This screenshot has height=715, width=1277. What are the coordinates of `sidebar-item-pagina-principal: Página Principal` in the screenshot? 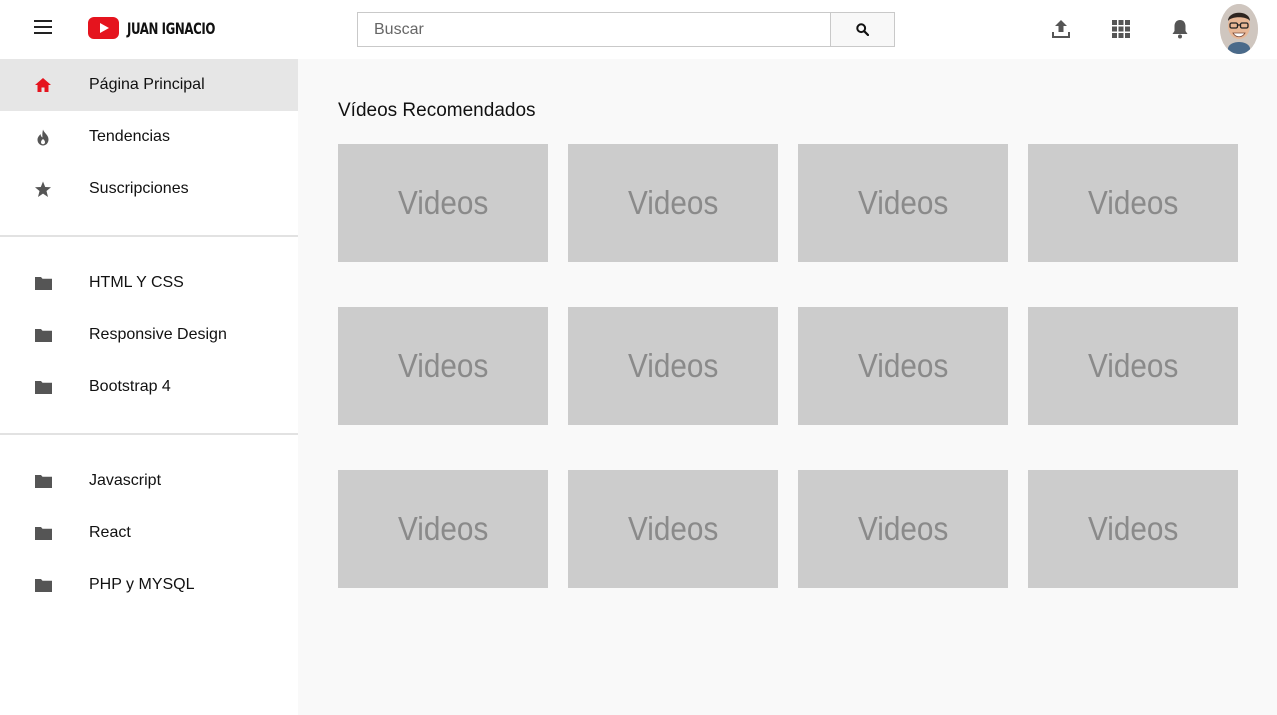 It's located at (149, 85).